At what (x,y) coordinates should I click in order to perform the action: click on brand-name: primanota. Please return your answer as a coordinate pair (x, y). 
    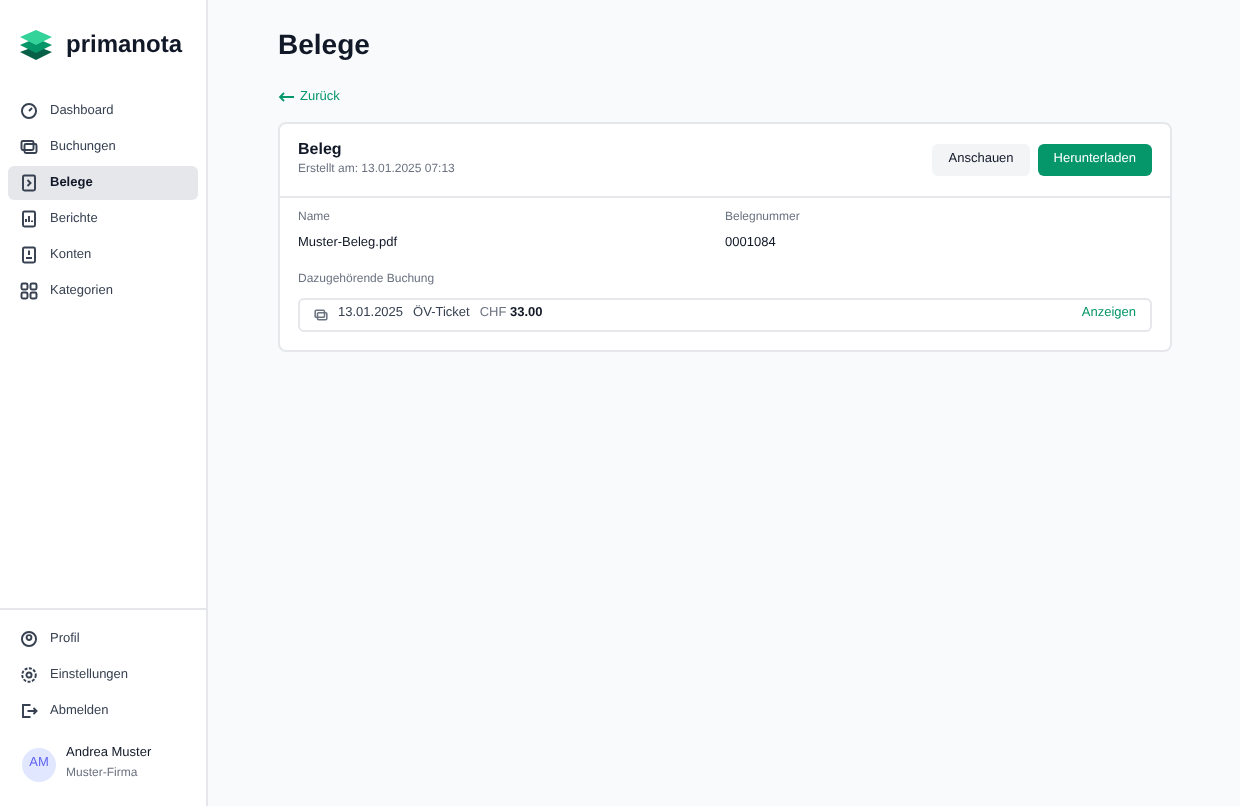
    Looking at the image, I should click on (124, 45).